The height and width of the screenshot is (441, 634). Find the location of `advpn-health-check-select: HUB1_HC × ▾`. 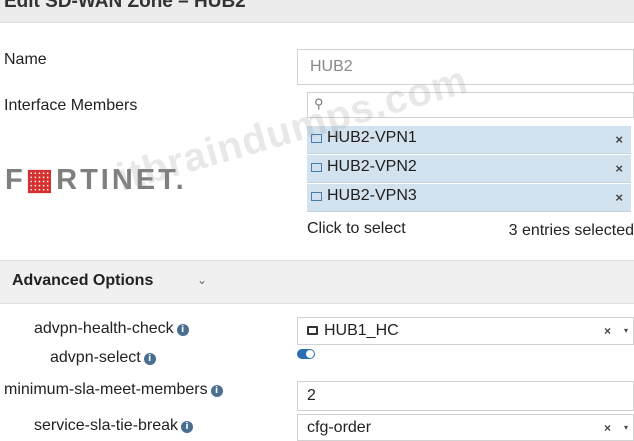

advpn-health-check-select: HUB1_HC × ▾ is located at coordinates (465, 331).